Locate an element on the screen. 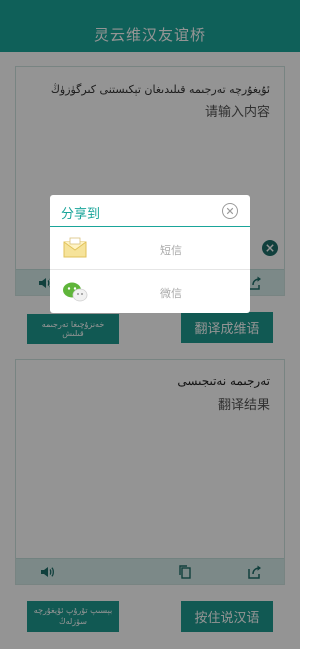 Image resolution: width=320 pixels, height=649 pixels. share-dialog: 分享到 短信 微信 is located at coordinates (150, 254).